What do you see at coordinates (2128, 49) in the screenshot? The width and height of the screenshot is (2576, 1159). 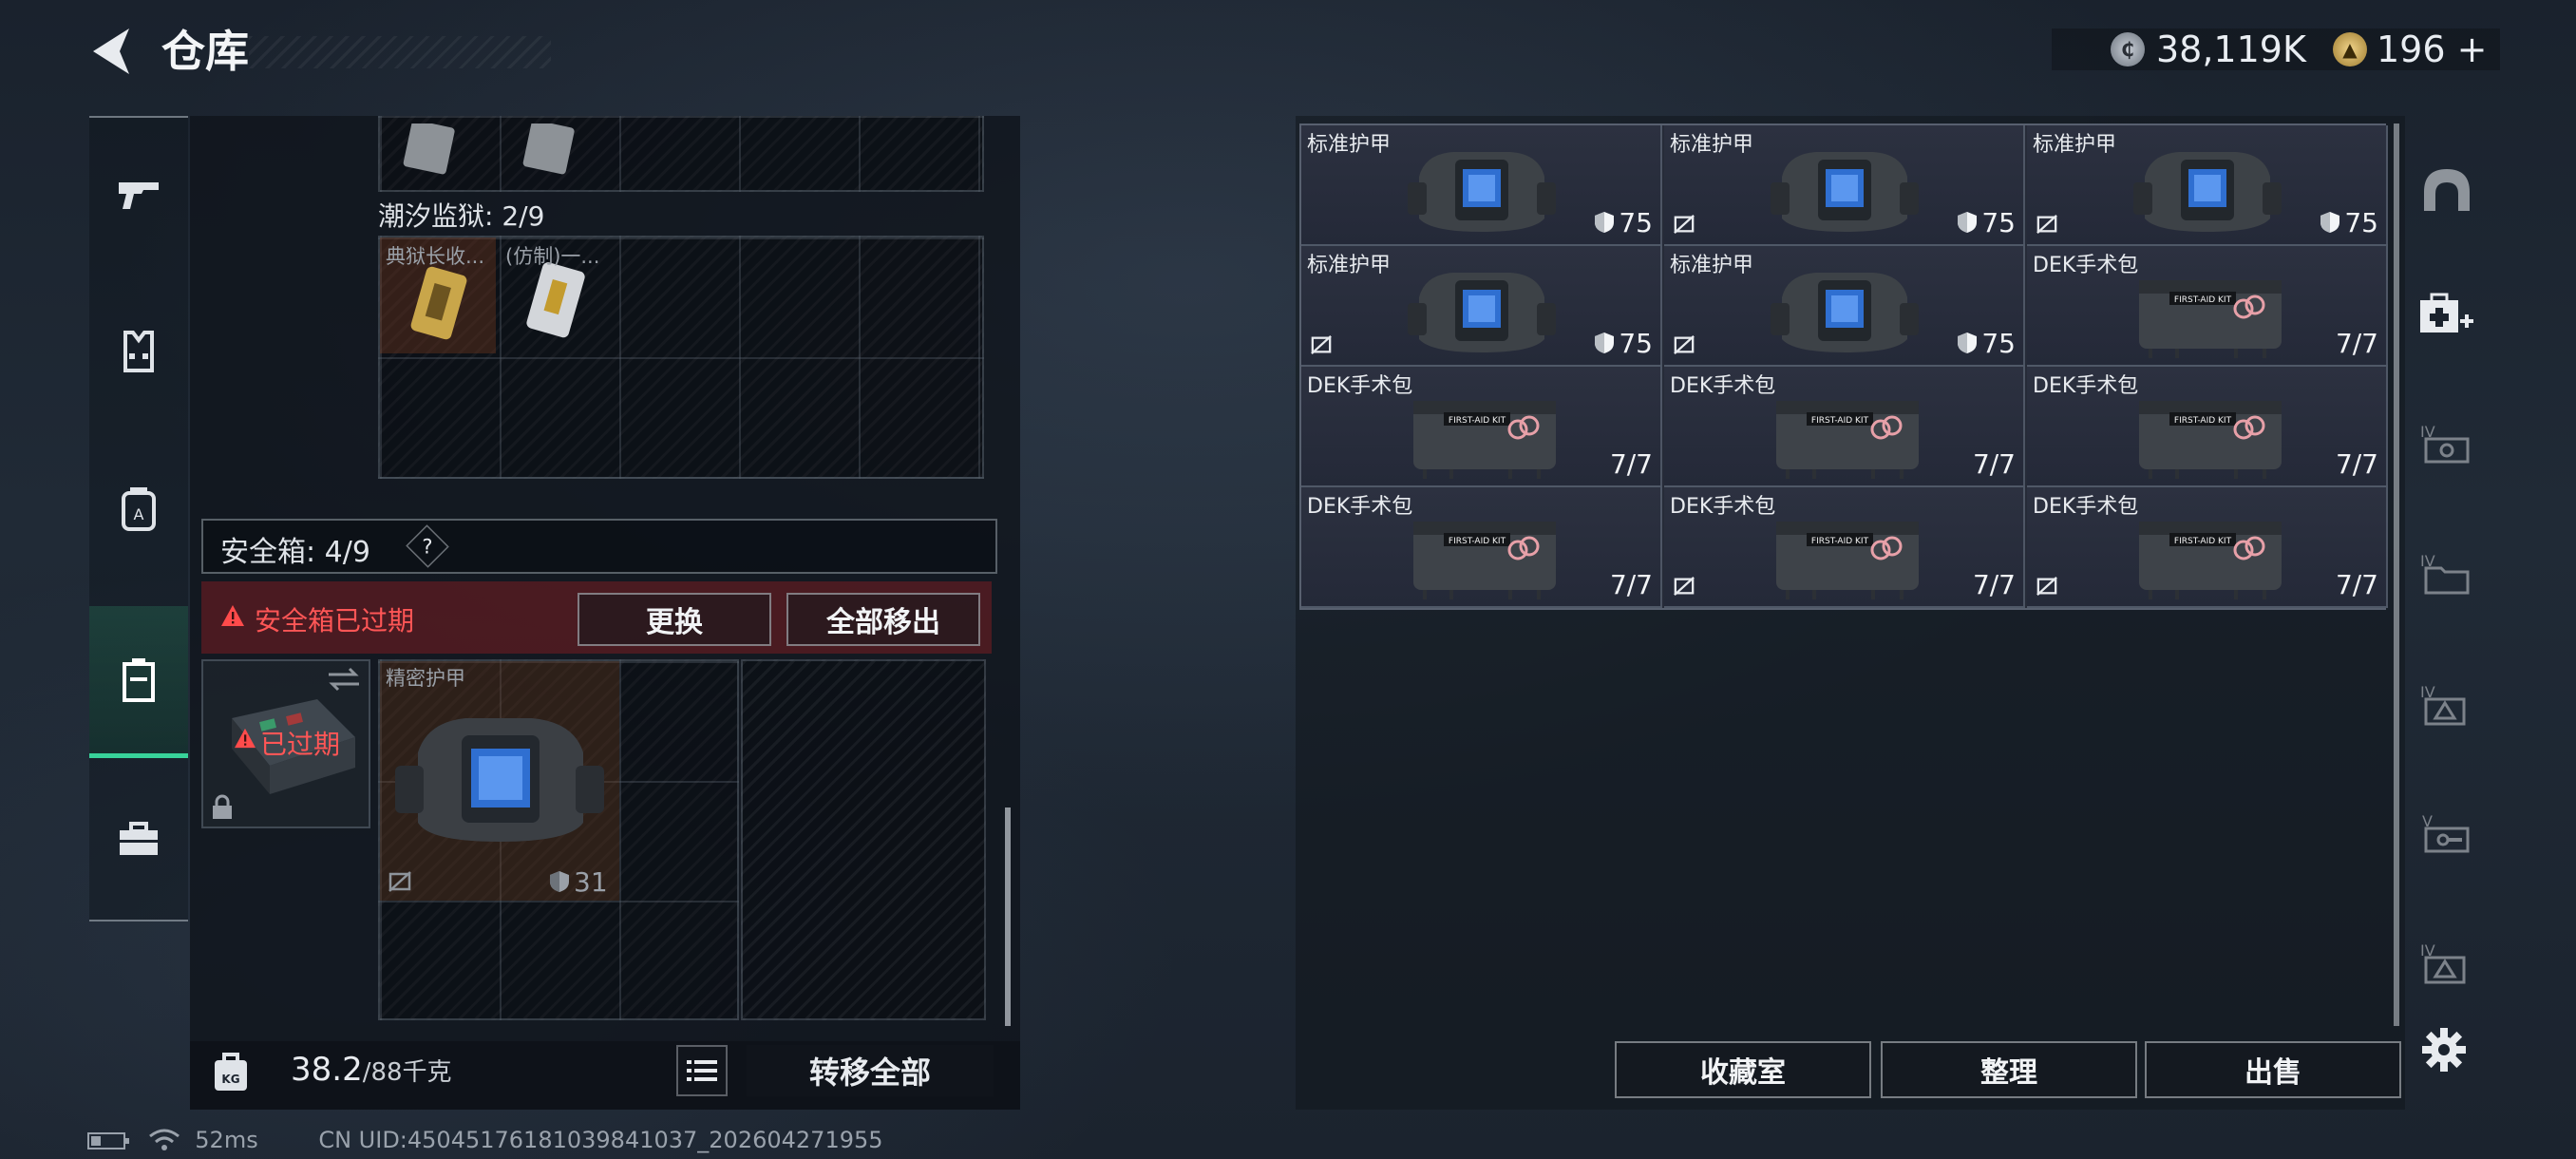 I see `silver-coin-icon: ₵` at bounding box center [2128, 49].